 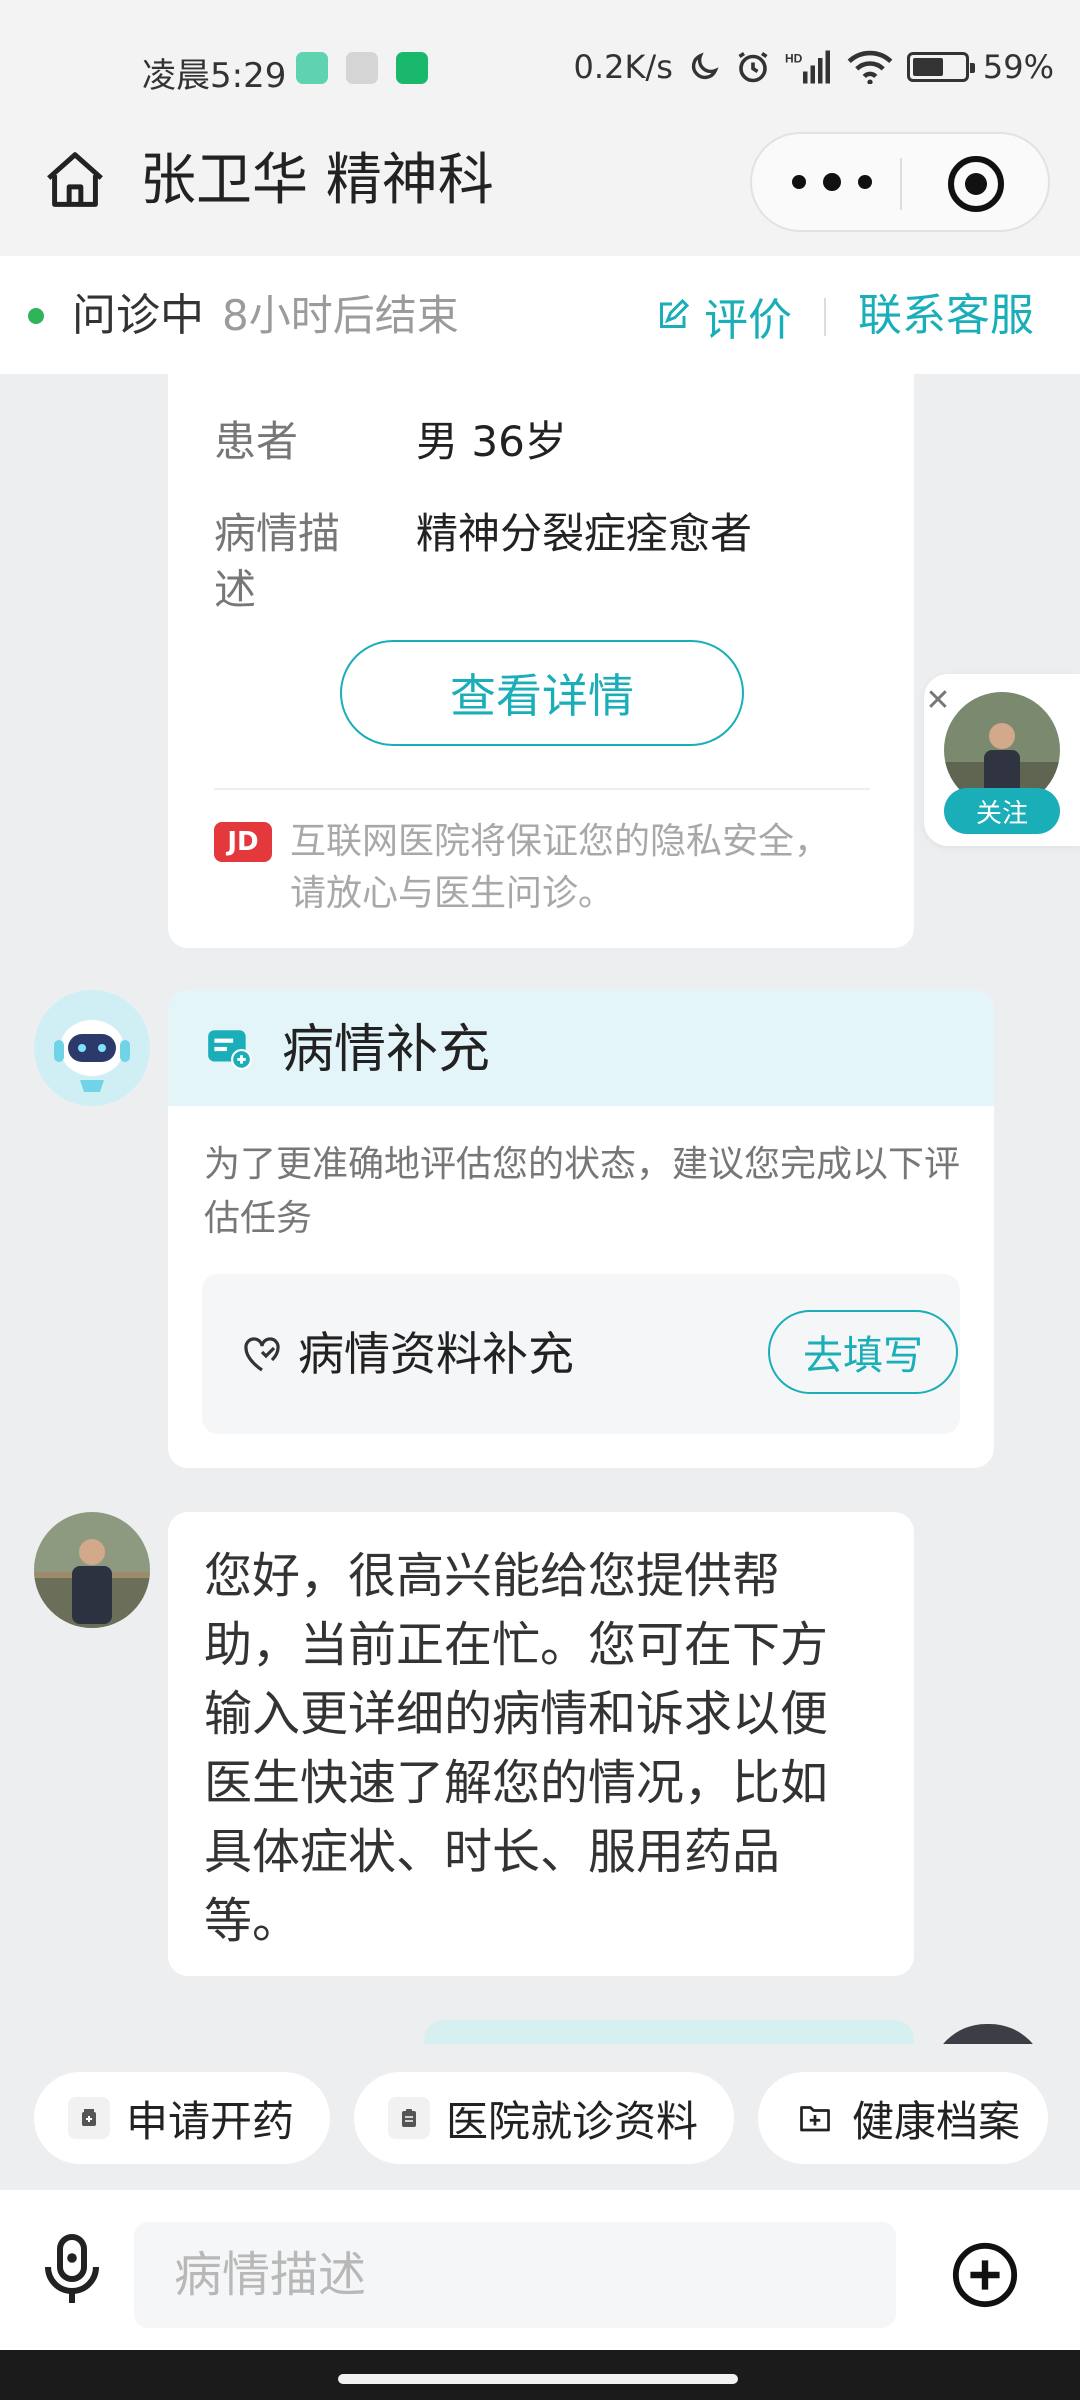 What do you see at coordinates (1018, 67) in the screenshot?
I see `battery-percent: 59%` at bounding box center [1018, 67].